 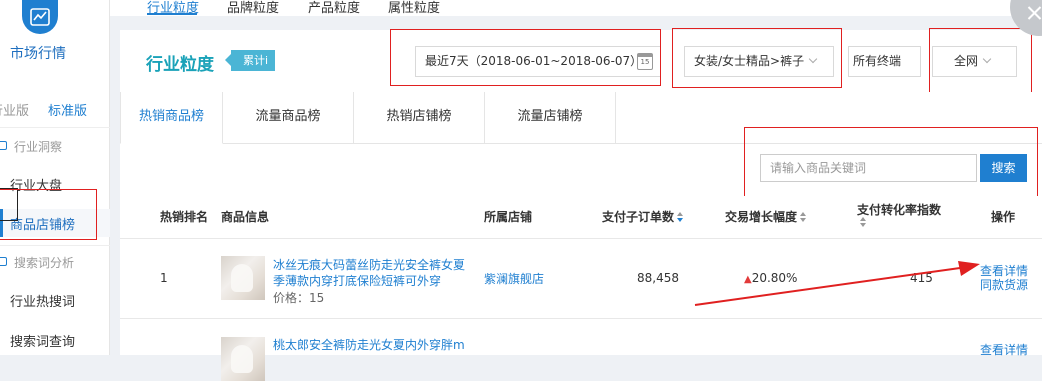 I want to click on network-select: 全网, so click(x=974, y=61).